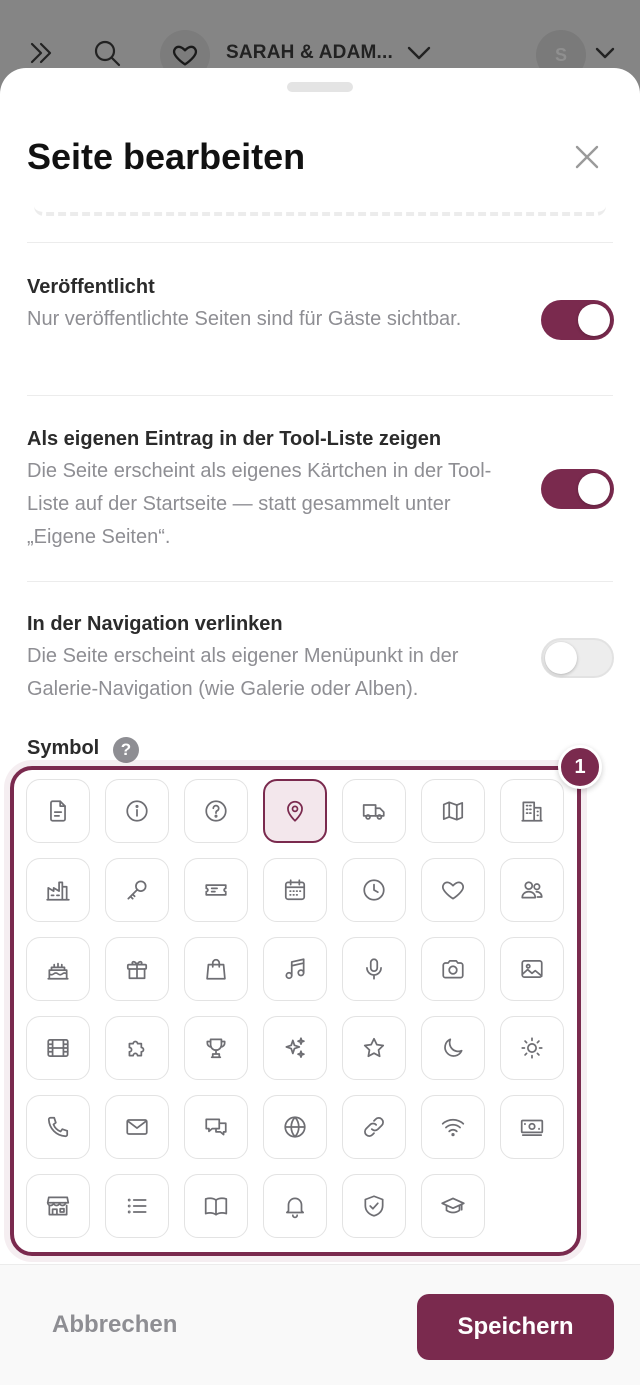 This screenshot has width=640, height=1385. I want to click on icon-option-globe, so click(295, 1127).